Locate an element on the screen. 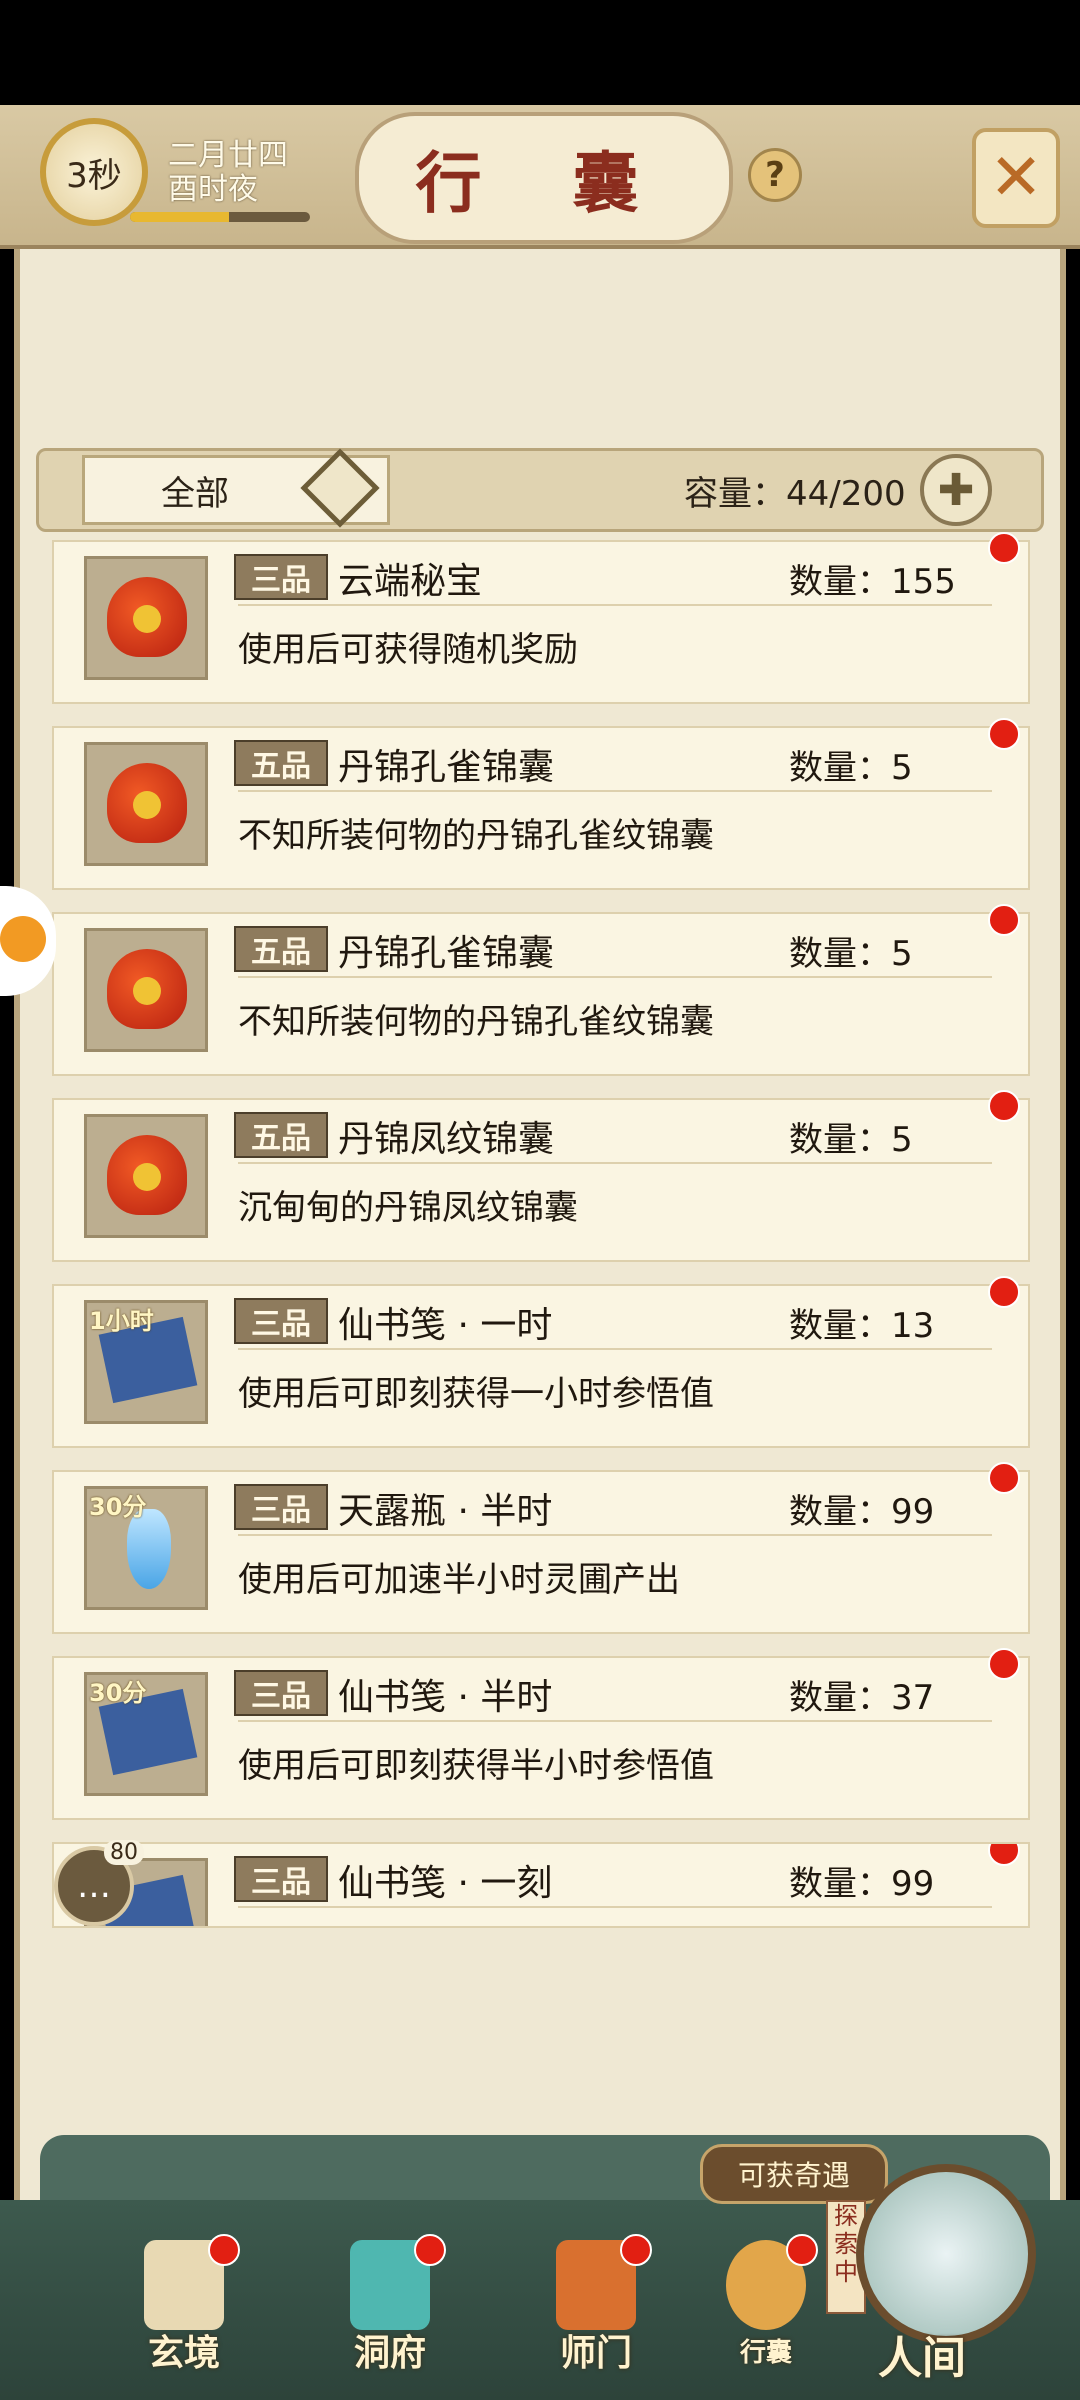  timer-text: 3秒 is located at coordinates (94, 175).